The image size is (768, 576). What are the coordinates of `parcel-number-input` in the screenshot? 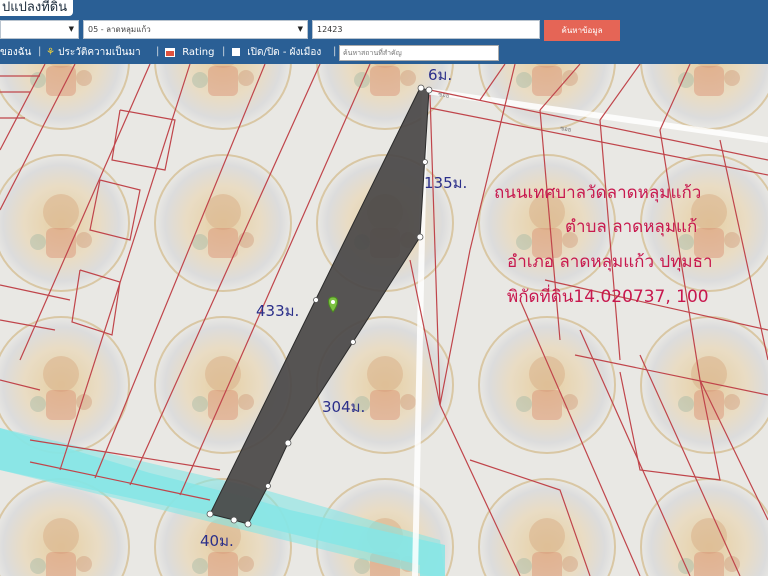 It's located at (426, 29).